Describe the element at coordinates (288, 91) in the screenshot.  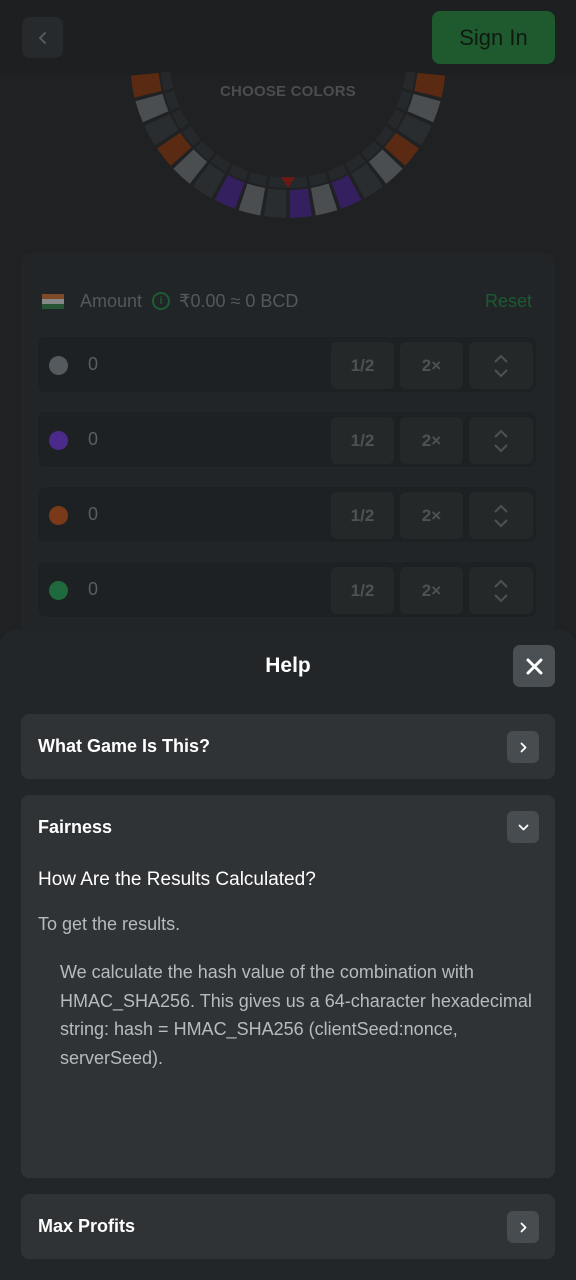
I see `choose-colors-title: CHOOSE COLORS` at that location.